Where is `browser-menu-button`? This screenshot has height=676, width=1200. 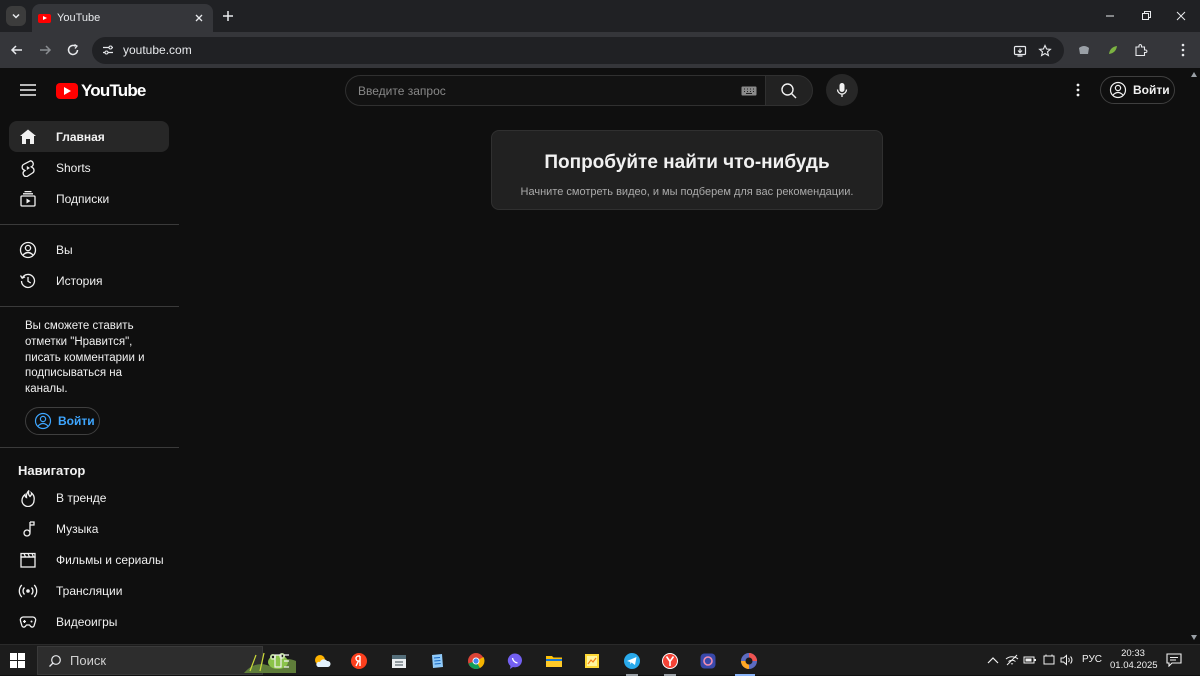
browser-menu-button is located at coordinates (1183, 50).